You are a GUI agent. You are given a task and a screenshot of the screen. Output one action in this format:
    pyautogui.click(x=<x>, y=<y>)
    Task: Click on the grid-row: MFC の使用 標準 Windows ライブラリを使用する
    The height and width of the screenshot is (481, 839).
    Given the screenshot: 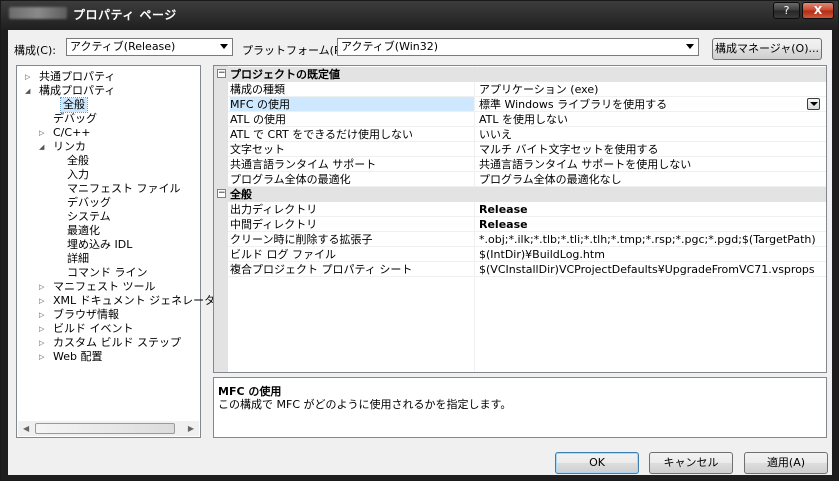 What is the action you would take?
    pyautogui.click(x=527, y=104)
    